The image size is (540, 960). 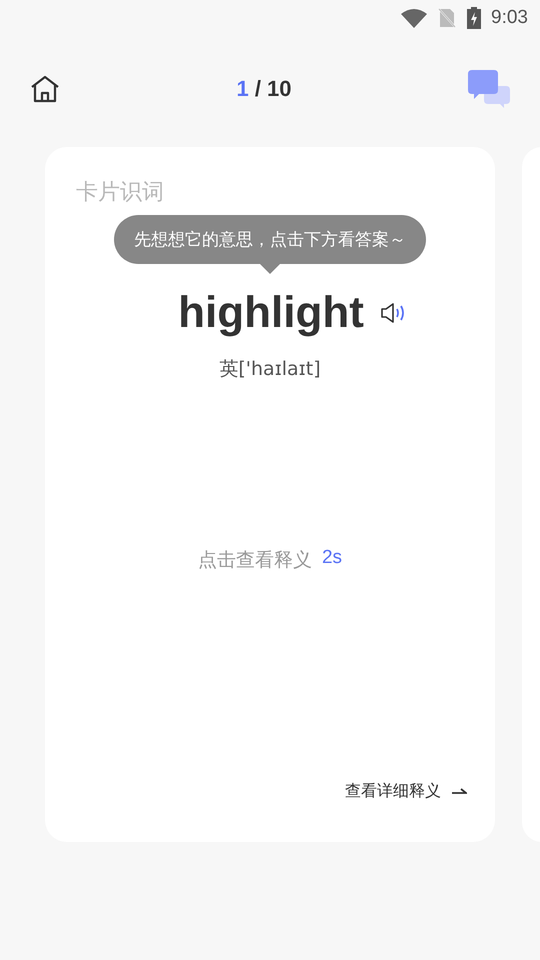 I want to click on battery-charging-icon, so click(x=474, y=18).